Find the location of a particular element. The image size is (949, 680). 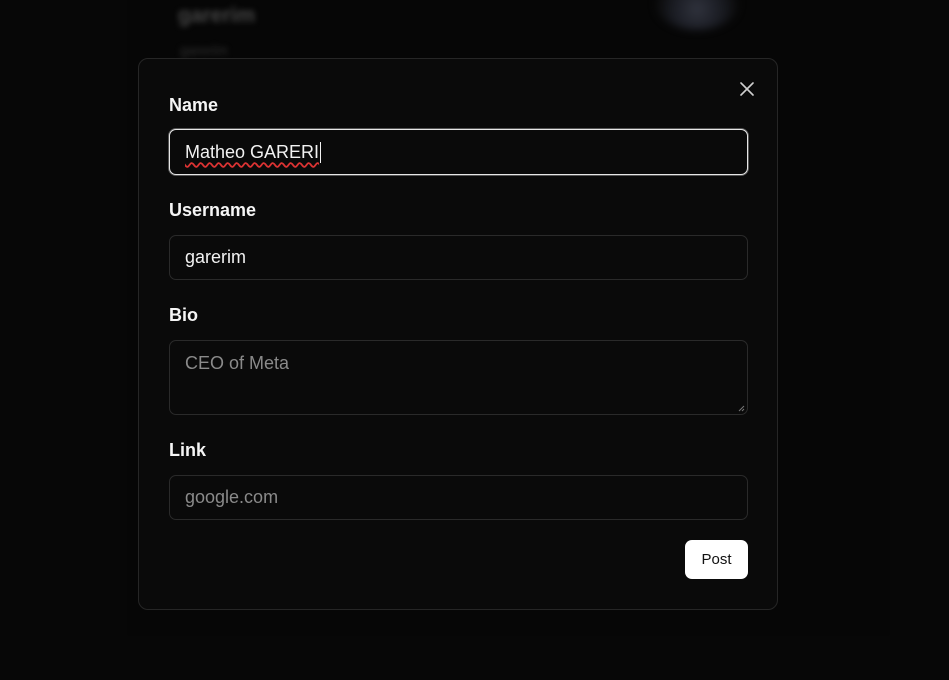

name-label: Name is located at coordinates (194, 105).